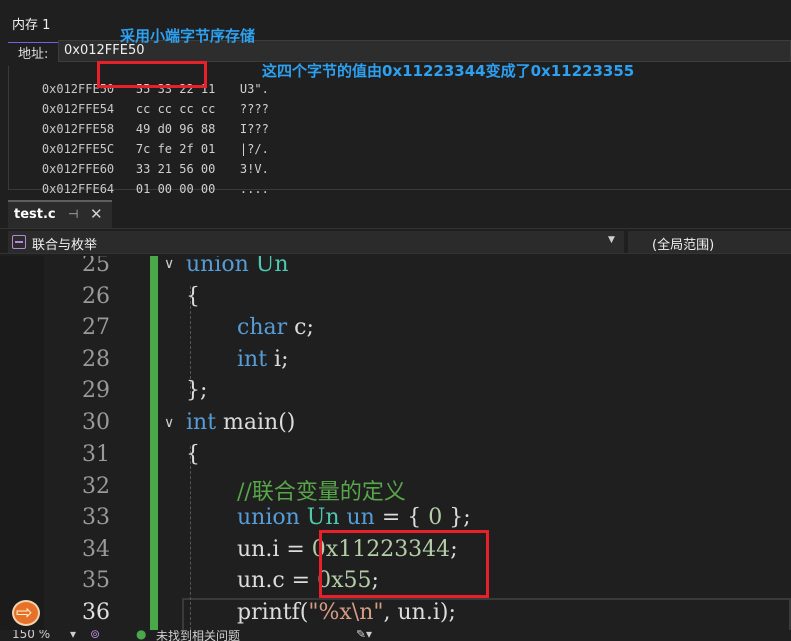 Image resolution: width=791 pixels, height=641 pixels. I want to click on scope-label: 联合与枚举, so click(65, 245).